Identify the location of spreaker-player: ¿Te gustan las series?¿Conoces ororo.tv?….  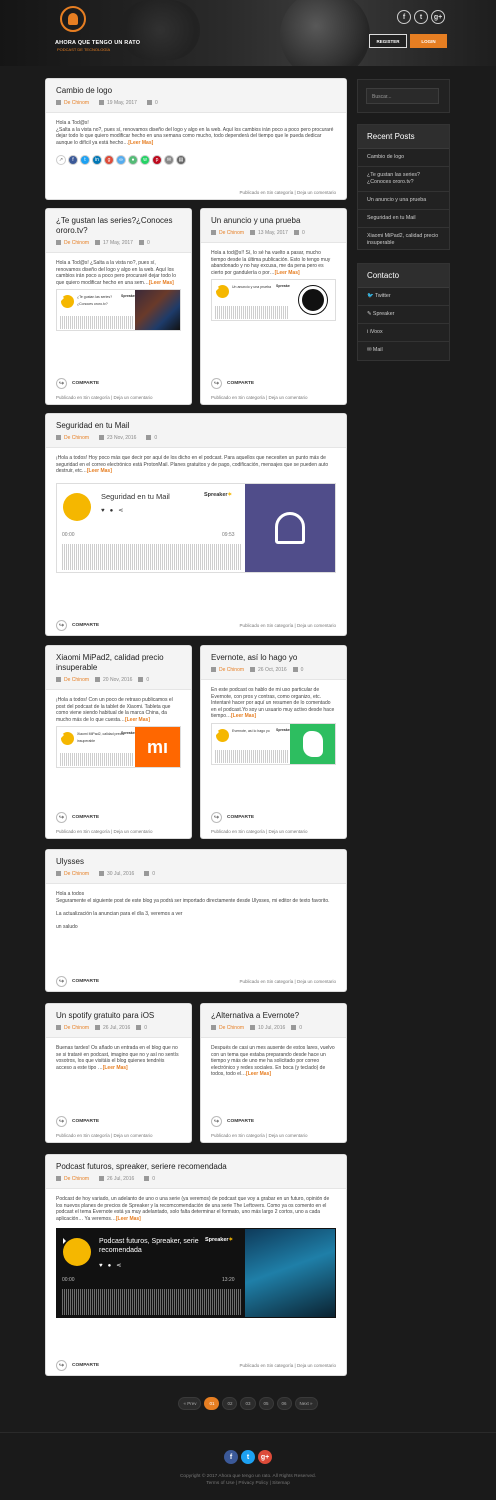
(118, 310).